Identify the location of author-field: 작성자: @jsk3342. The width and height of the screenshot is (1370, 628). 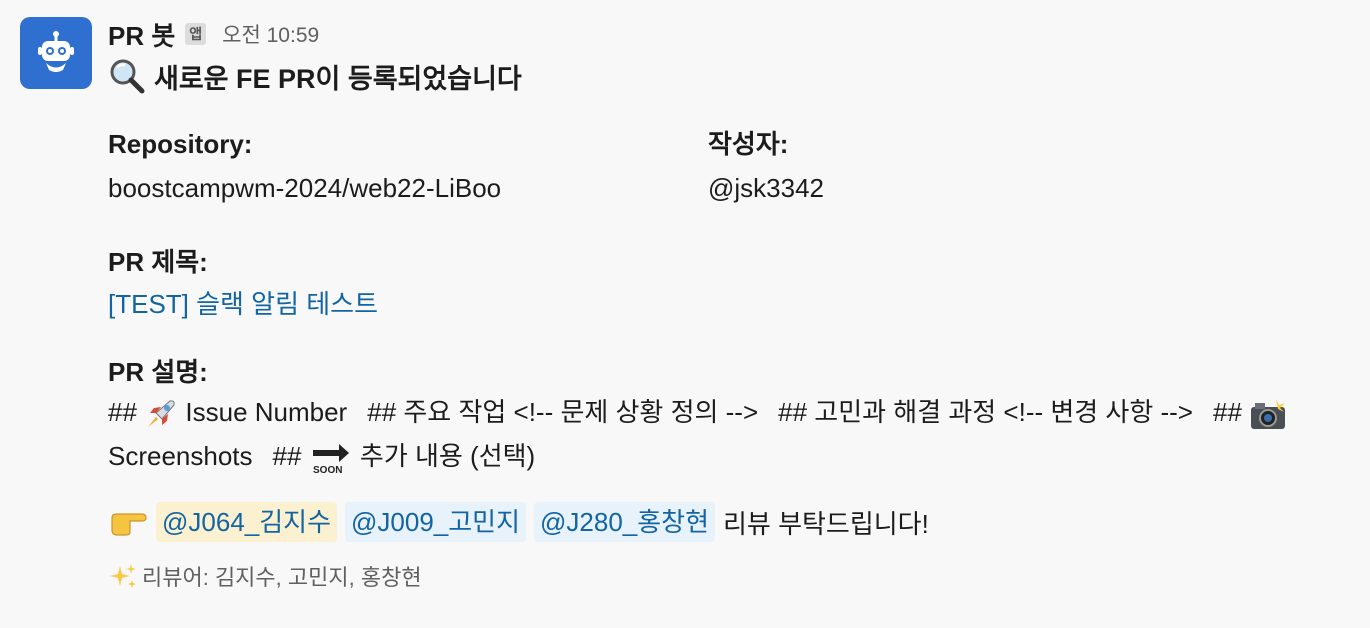
(766, 166).